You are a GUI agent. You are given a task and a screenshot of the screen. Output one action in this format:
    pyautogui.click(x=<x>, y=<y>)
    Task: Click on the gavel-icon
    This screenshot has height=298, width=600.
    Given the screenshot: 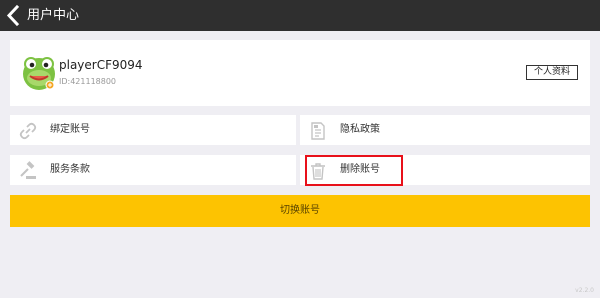 What is the action you would take?
    pyautogui.click(x=28, y=171)
    